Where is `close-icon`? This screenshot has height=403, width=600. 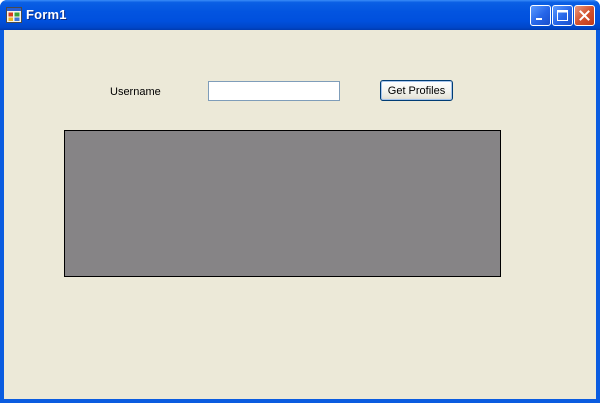 close-icon is located at coordinates (584, 15).